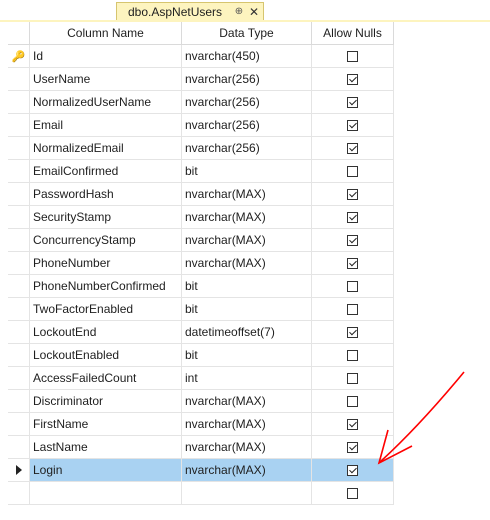 The image size is (490, 520). I want to click on annotation-arrow-shaft, so click(422, 417).